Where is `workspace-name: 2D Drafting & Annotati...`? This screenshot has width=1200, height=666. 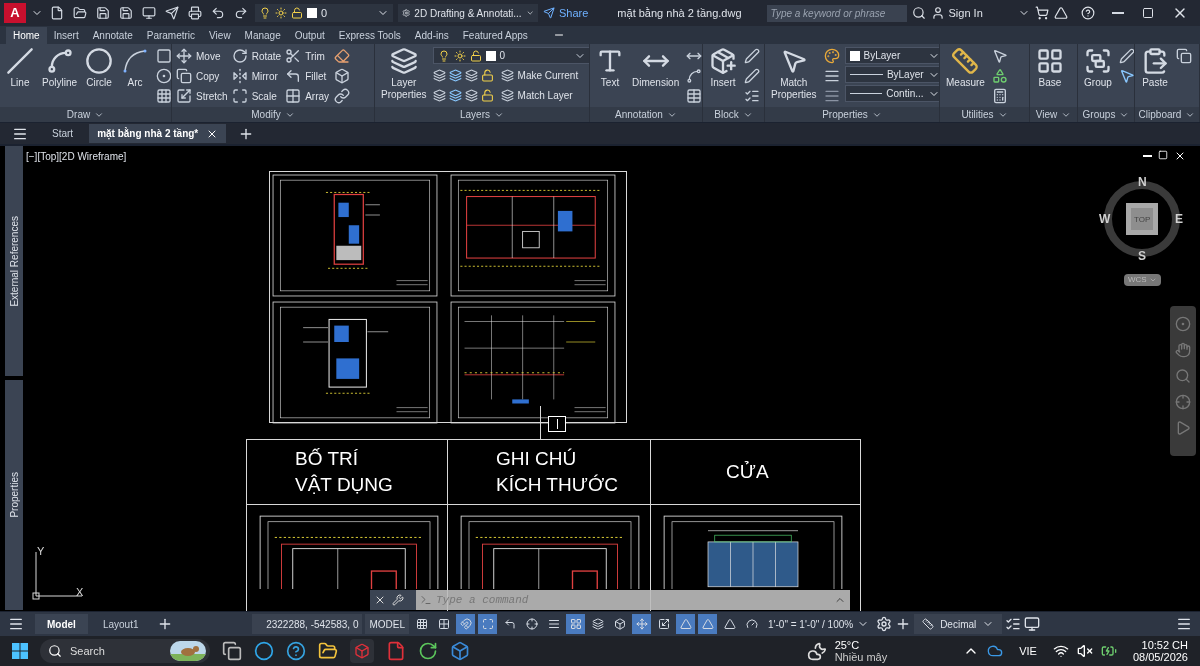 workspace-name: 2D Drafting & Annotati... is located at coordinates (468, 13).